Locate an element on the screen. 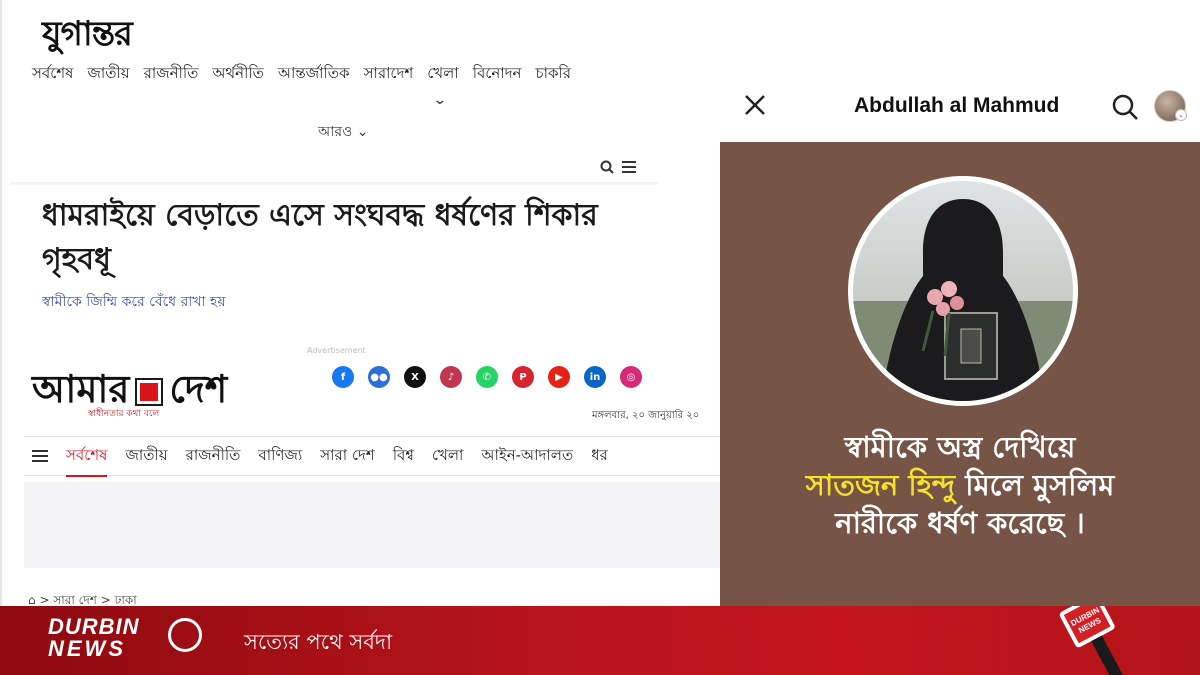 This screenshot has width=1200, height=675. nav-item-international: আন্তর্জাতিক is located at coordinates (314, 74).